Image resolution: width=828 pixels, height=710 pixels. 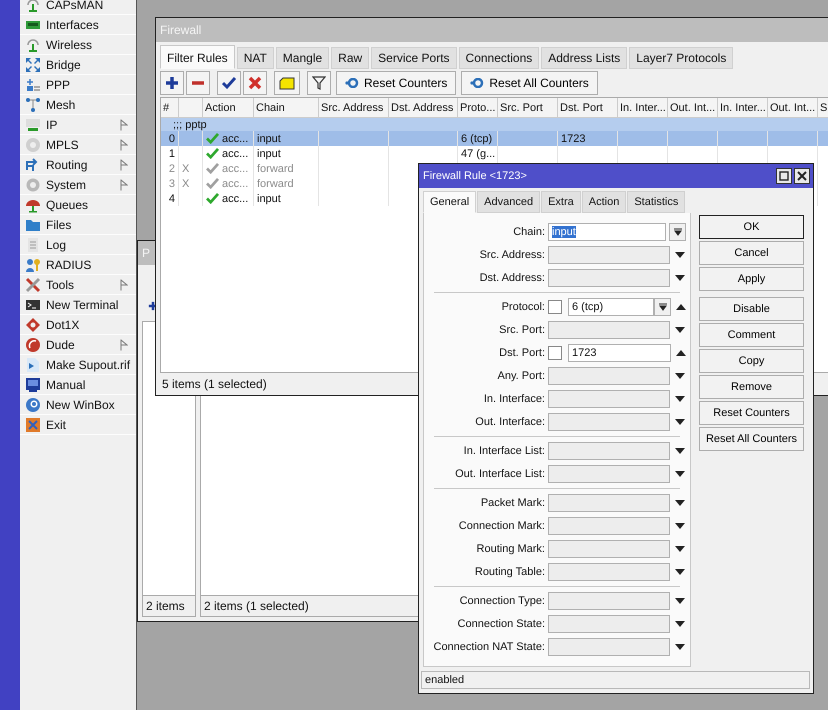 I want to click on menu-item: New Terminal, so click(x=78, y=305).